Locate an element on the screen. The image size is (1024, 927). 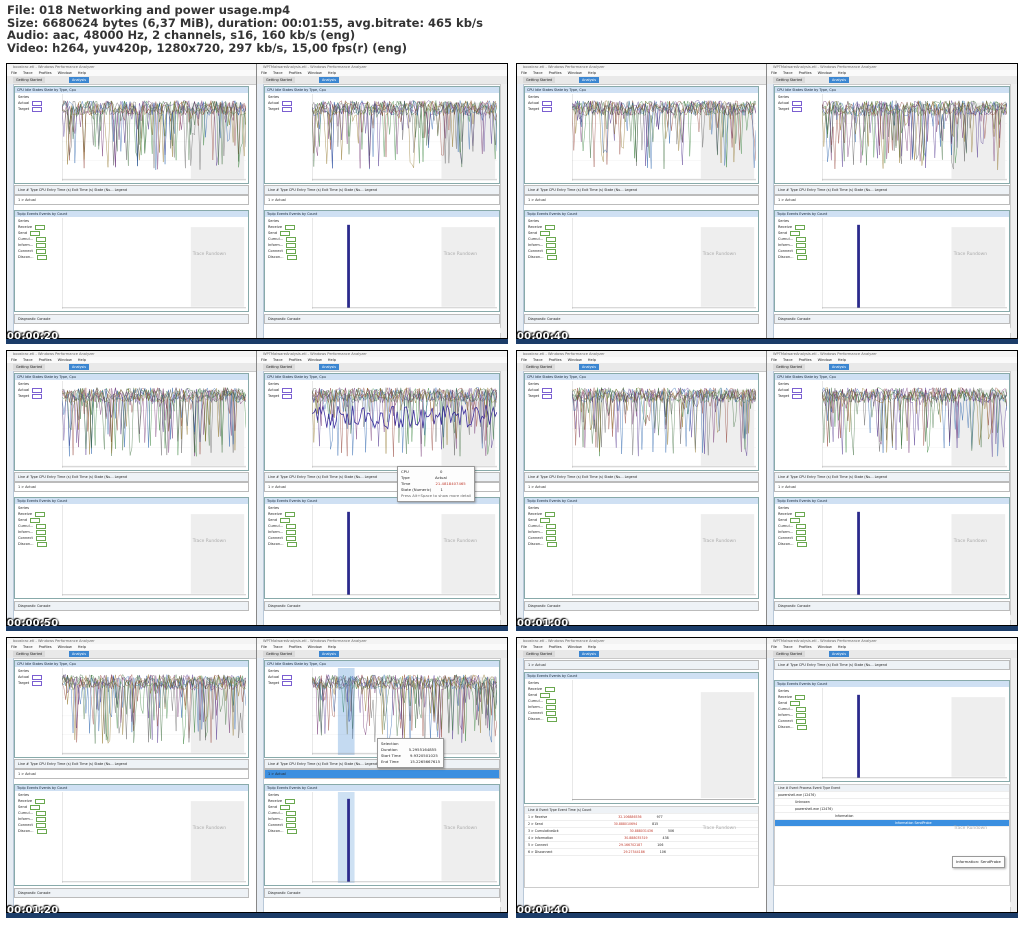
table-row: Unknown is located at coordinates (892, 802).